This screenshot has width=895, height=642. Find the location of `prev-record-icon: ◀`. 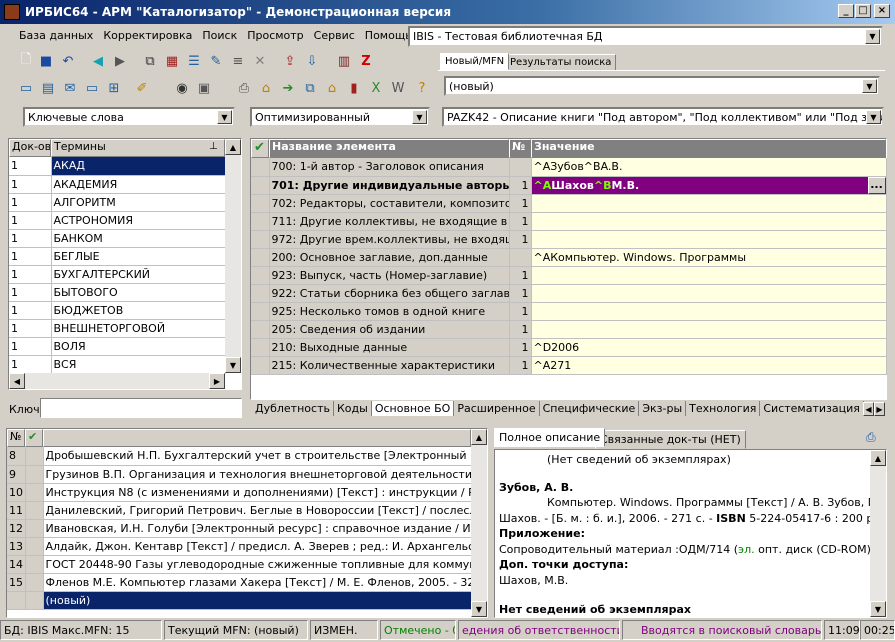

prev-record-icon: ◀ is located at coordinates (98, 61).